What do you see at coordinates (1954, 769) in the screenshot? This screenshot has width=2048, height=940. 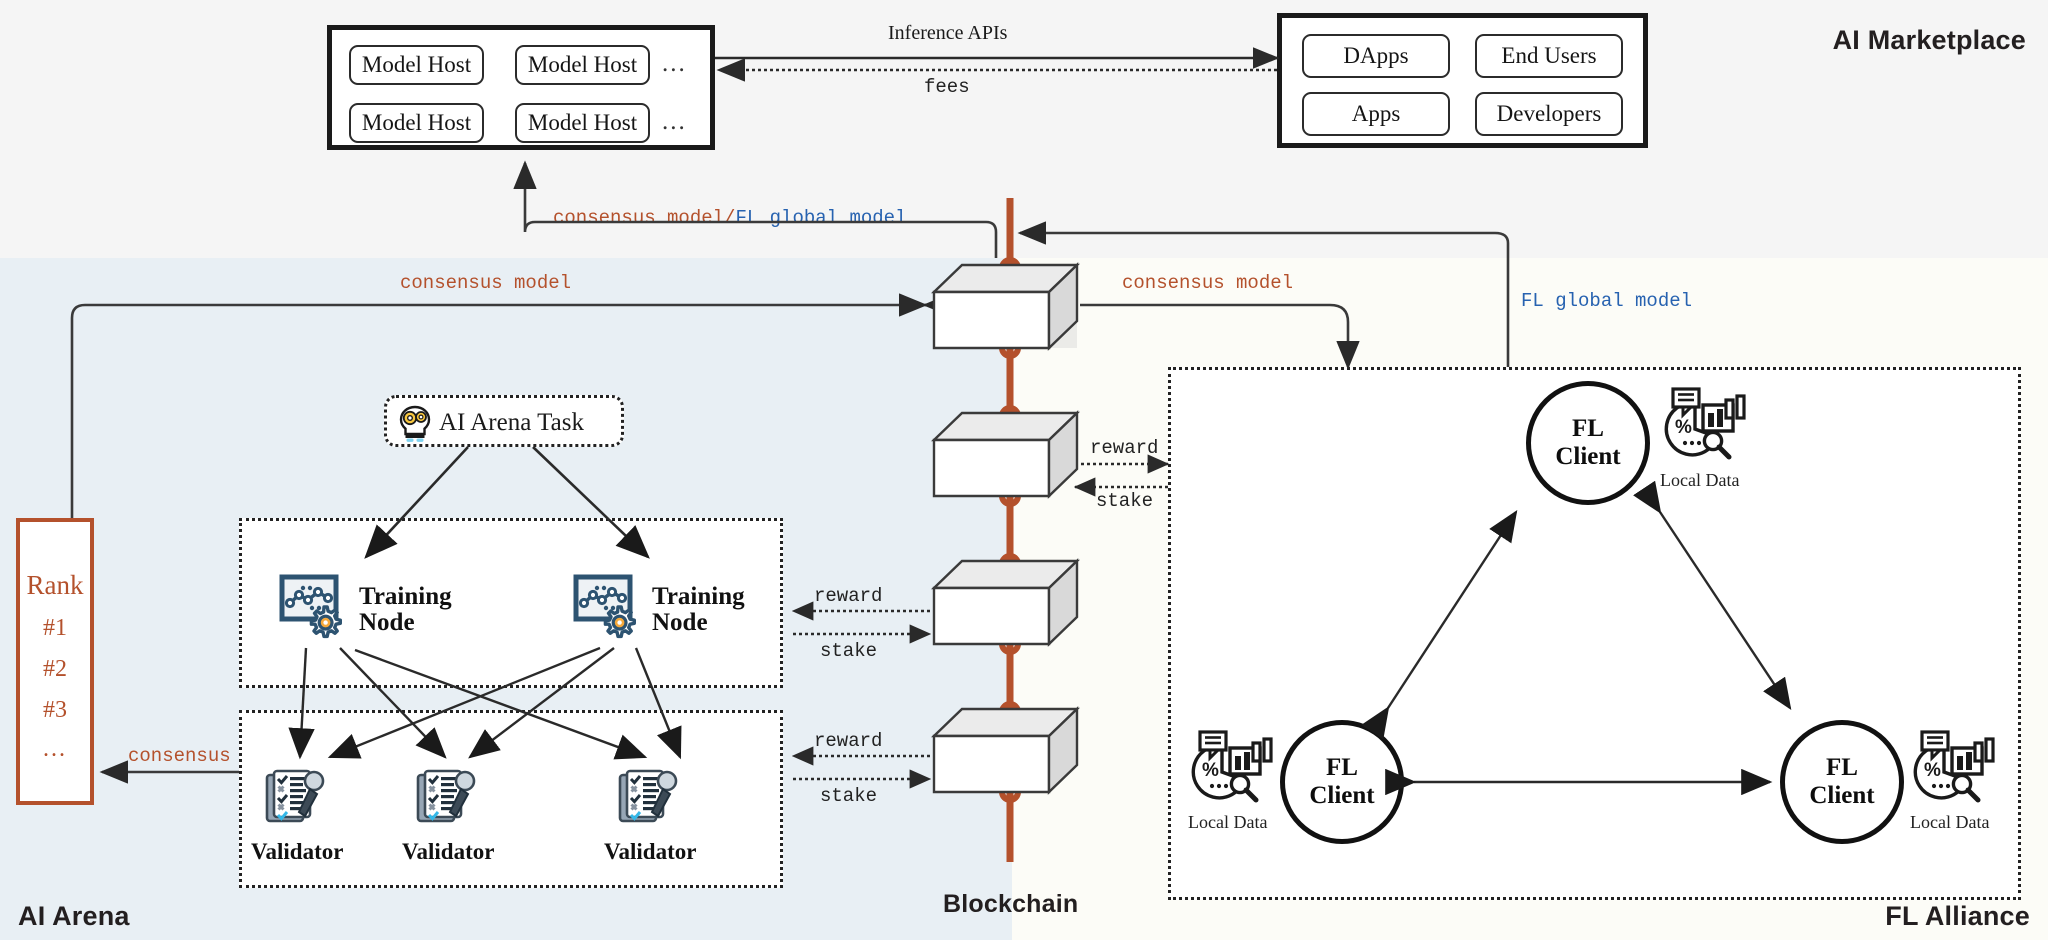 I see `local-data-icon-3: %` at bounding box center [1954, 769].